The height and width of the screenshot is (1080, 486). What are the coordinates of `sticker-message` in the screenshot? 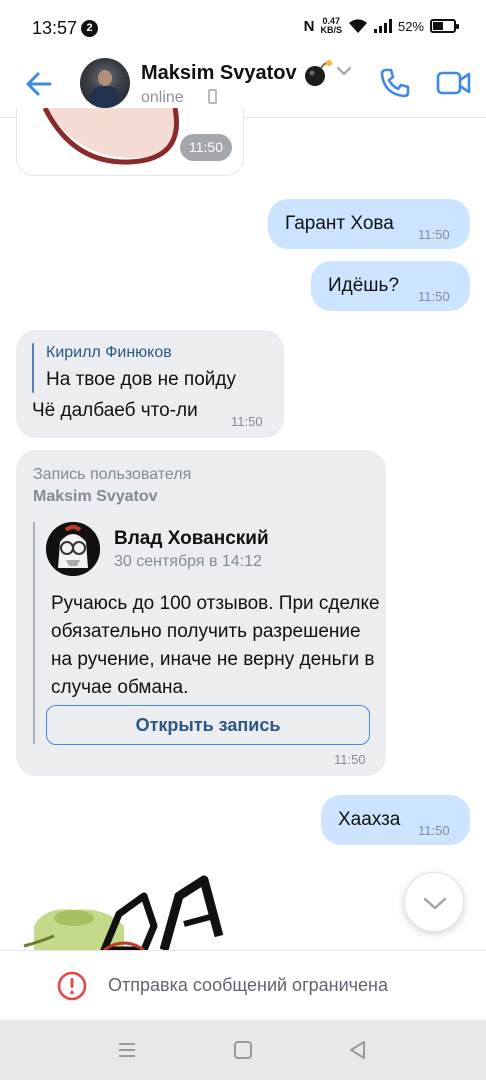 It's located at (139, 908).